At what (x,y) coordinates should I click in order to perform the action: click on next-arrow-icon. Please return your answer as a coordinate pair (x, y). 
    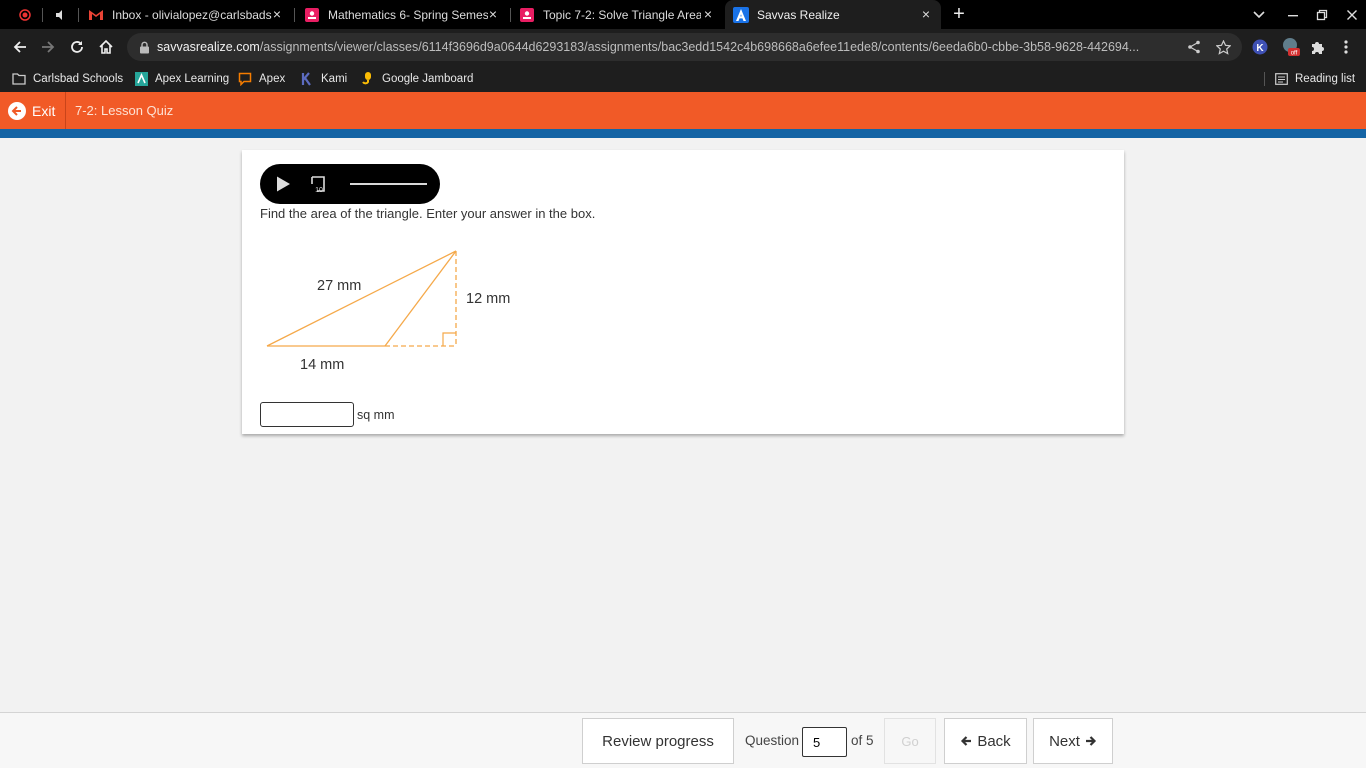
    Looking at the image, I should click on (1091, 741).